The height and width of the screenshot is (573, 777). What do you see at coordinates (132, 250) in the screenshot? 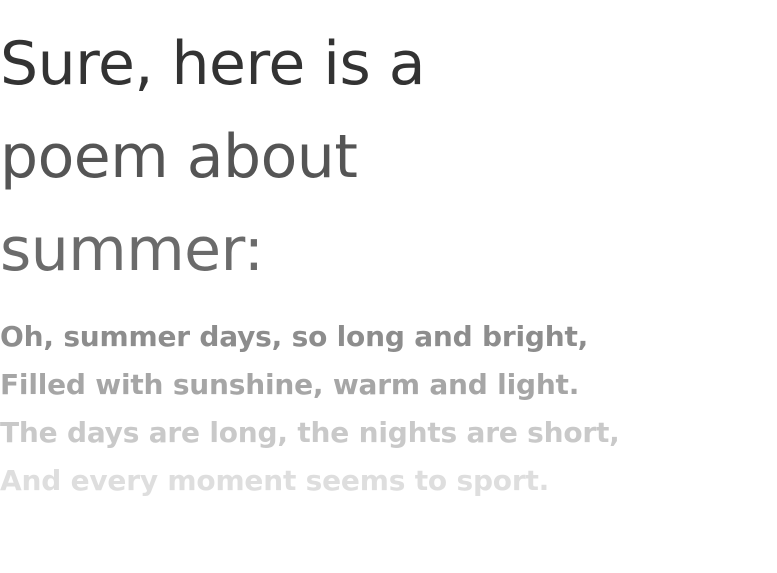
I see `heading-line-3: summer:` at bounding box center [132, 250].